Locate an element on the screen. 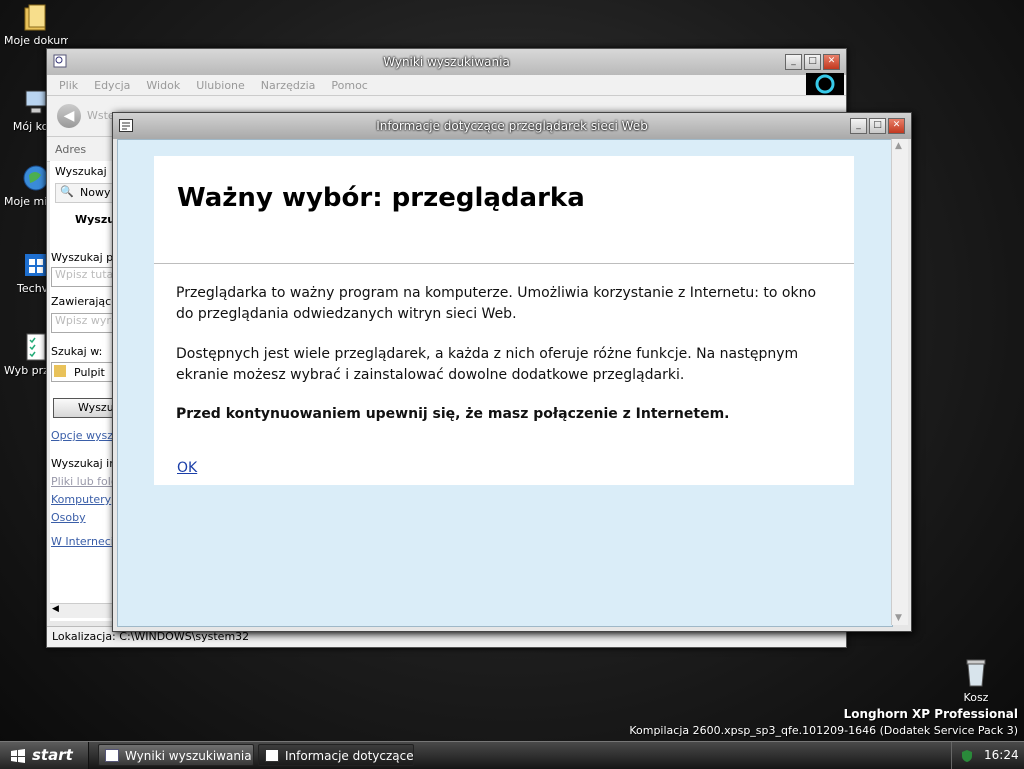 The image size is (1024, 769). new-search-button: 🔍 Nowy is located at coordinates (85, 193).